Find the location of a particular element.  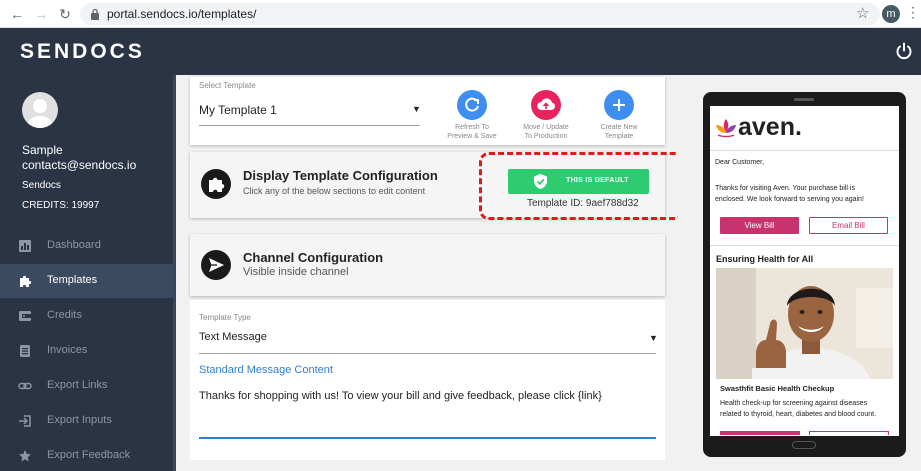

export-icon is located at coordinates (25, 421).